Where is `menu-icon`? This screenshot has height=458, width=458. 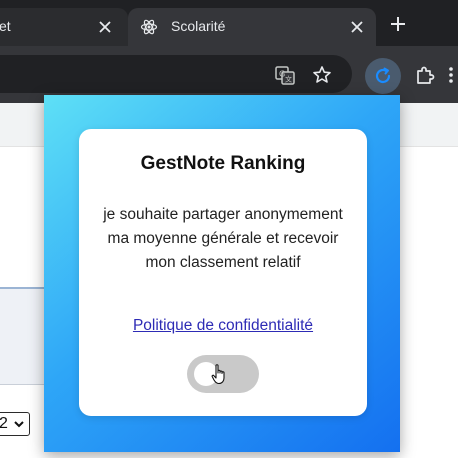 menu-icon is located at coordinates (451, 75).